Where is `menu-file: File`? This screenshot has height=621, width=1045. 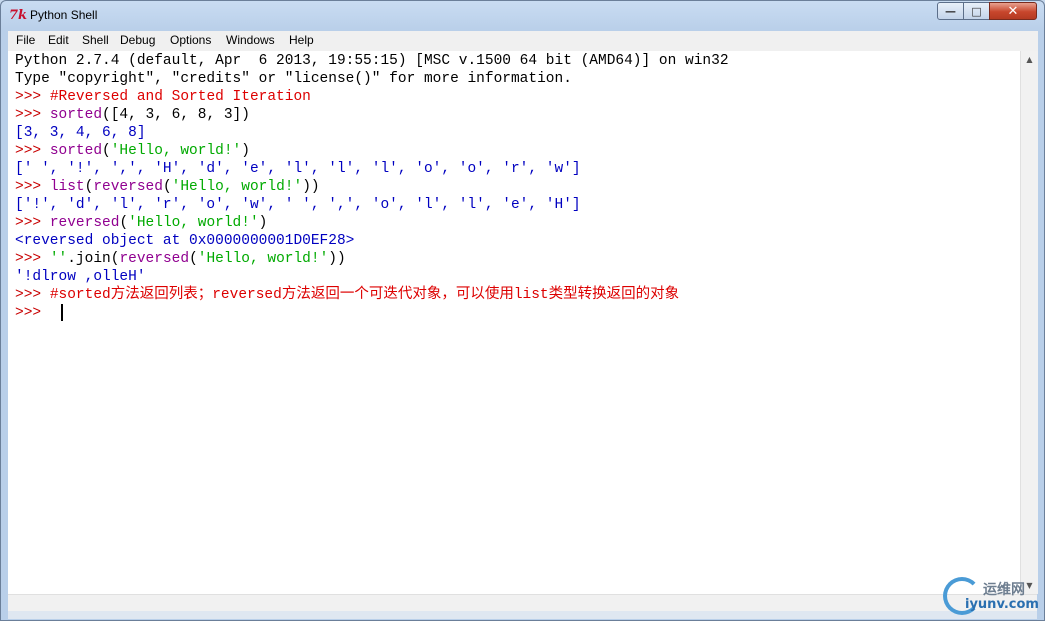 menu-file: File is located at coordinates (25, 40).